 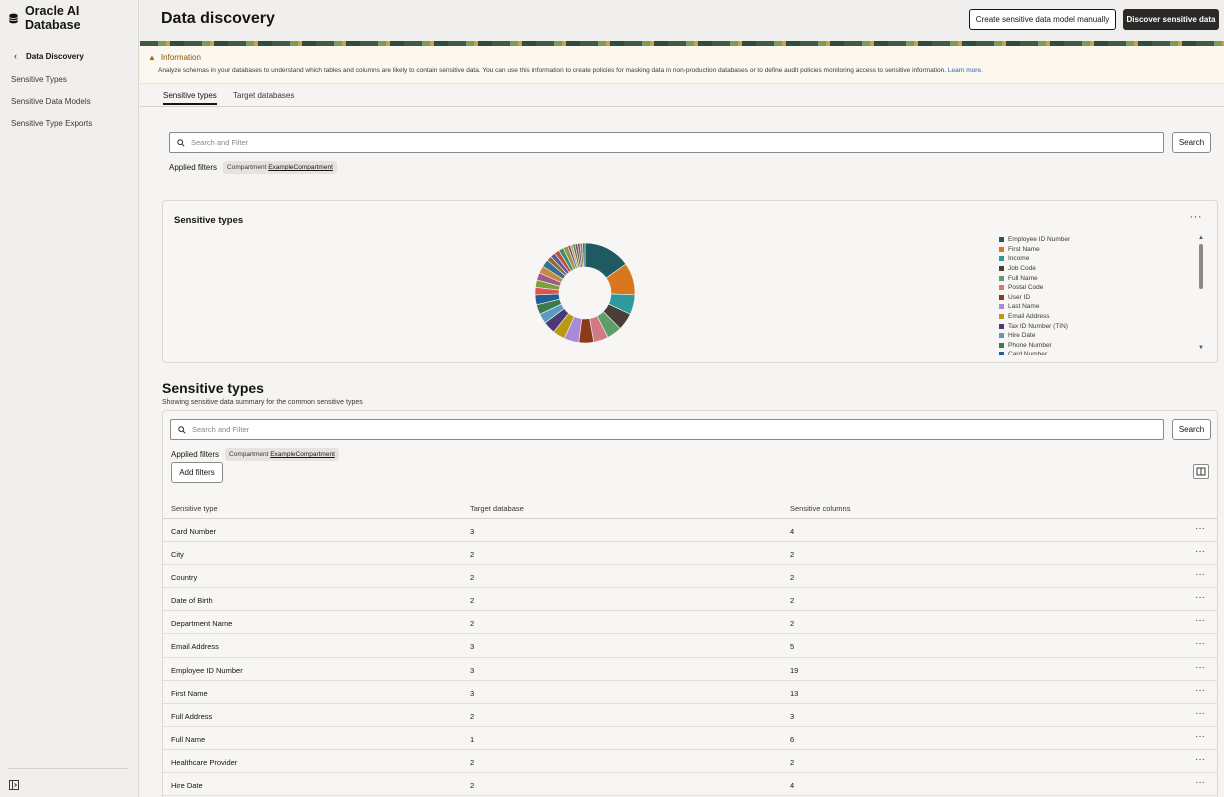 I want to click on header-target-database: Target database, so click(x=497, y=508).